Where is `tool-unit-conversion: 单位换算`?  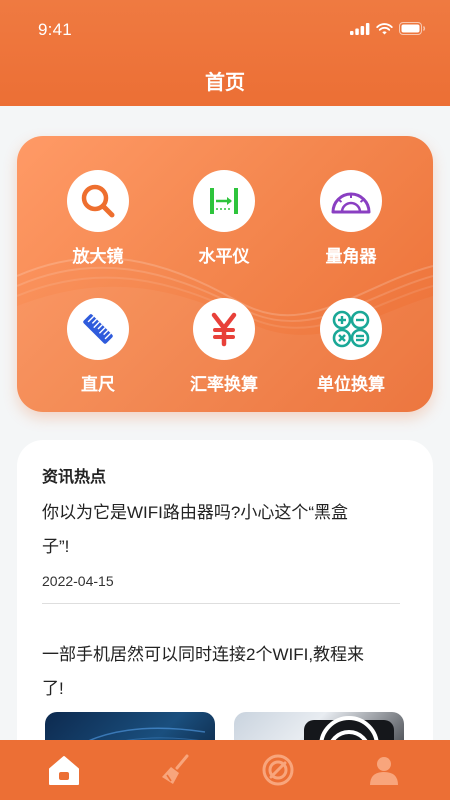 tool-unit-conversion: 单位换算 is located at coordinates (351, 346).